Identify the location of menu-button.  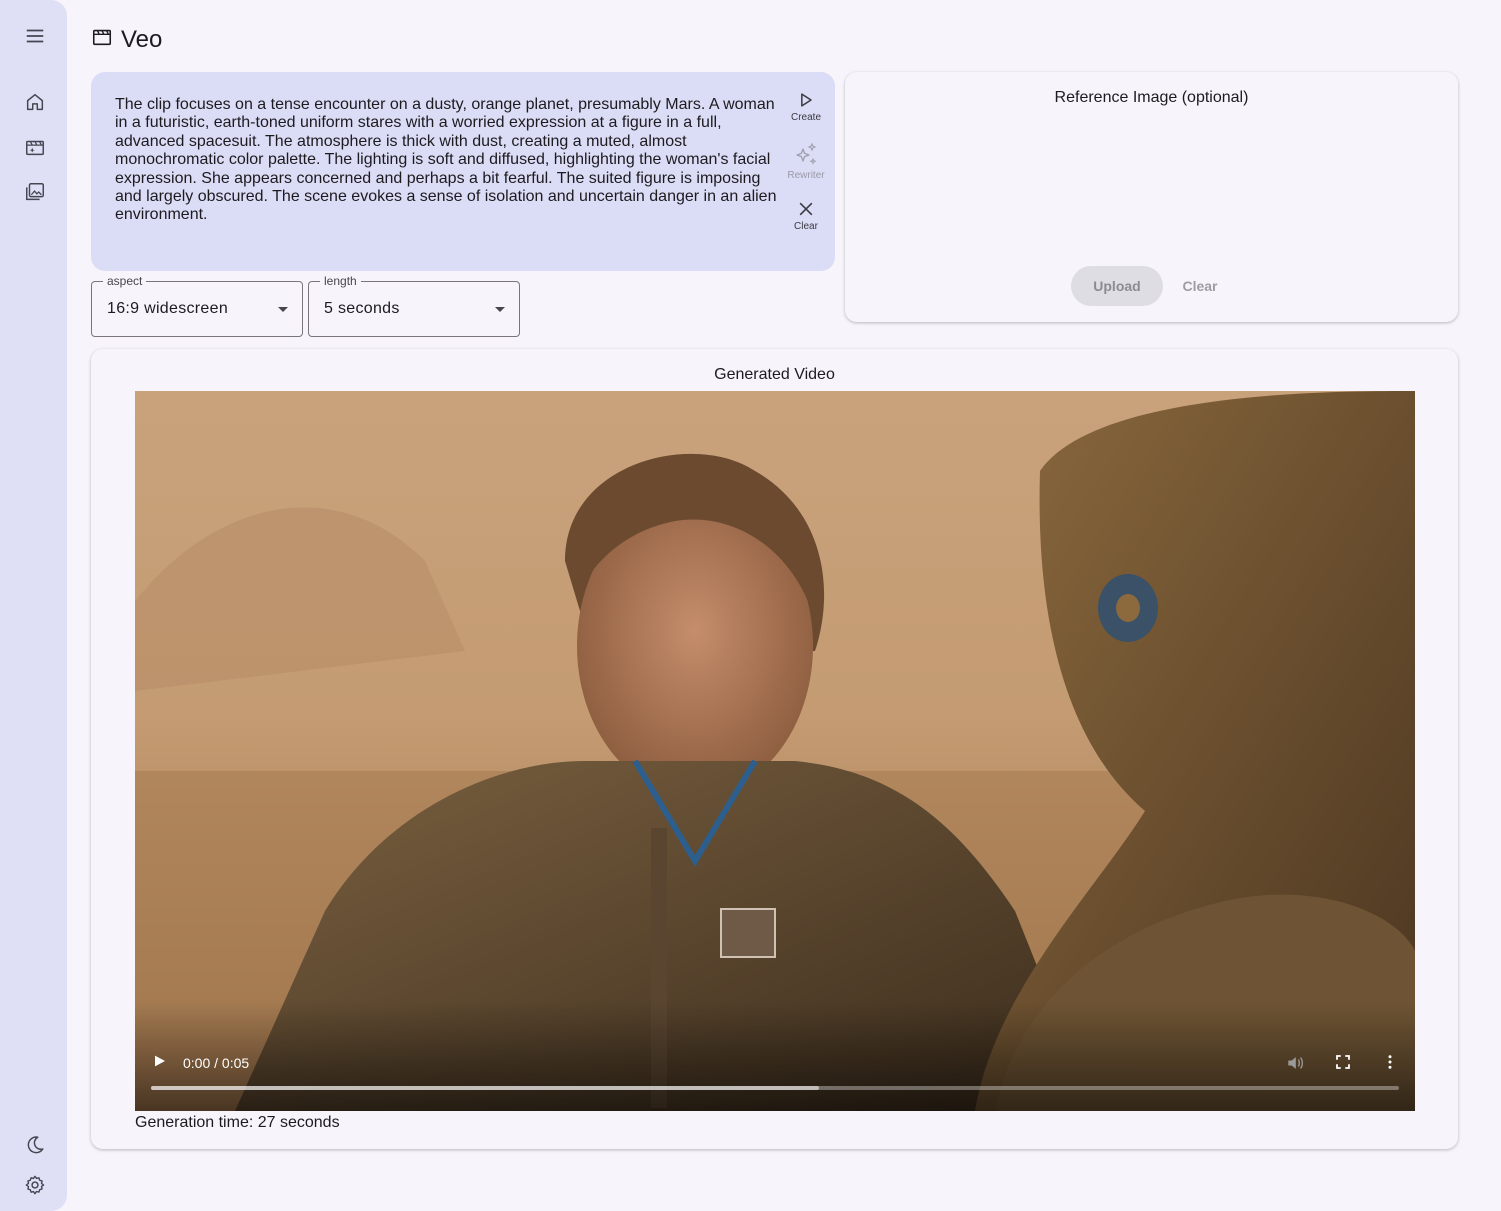
(35, 36).